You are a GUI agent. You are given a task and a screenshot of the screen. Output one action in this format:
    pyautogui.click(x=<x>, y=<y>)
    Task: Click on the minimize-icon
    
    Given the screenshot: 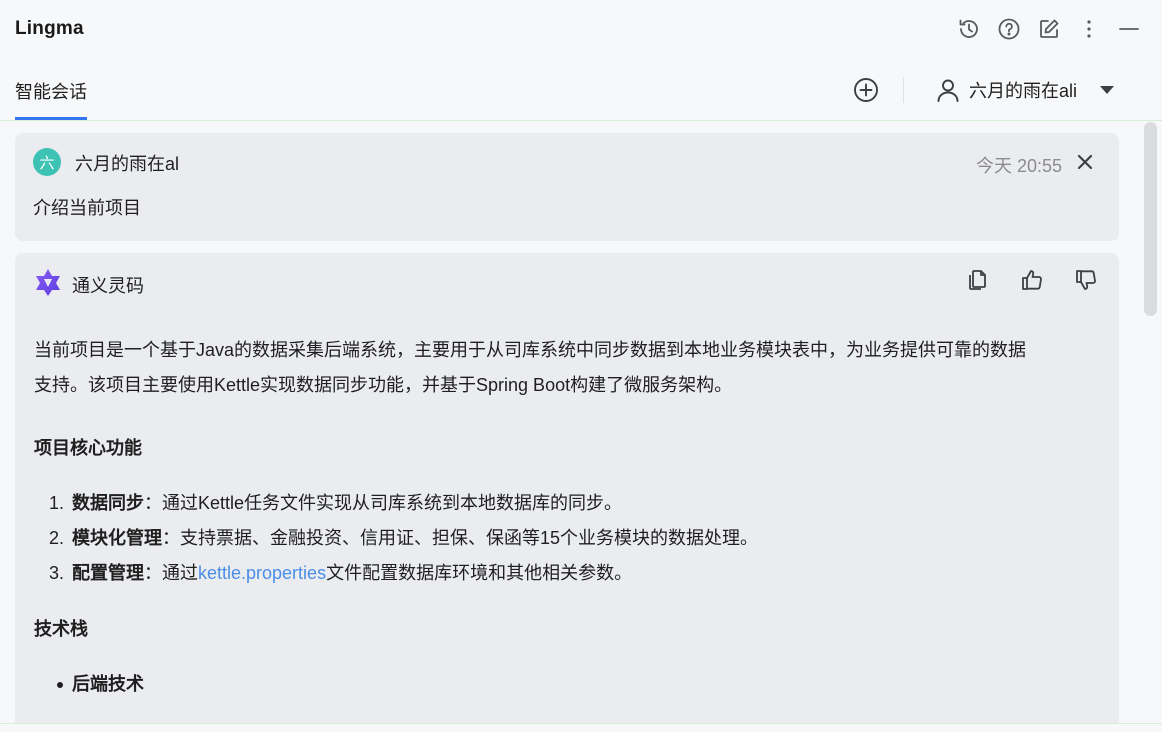 What is the action you would take?
    pyautogui.click(x=1129, y=29)
    